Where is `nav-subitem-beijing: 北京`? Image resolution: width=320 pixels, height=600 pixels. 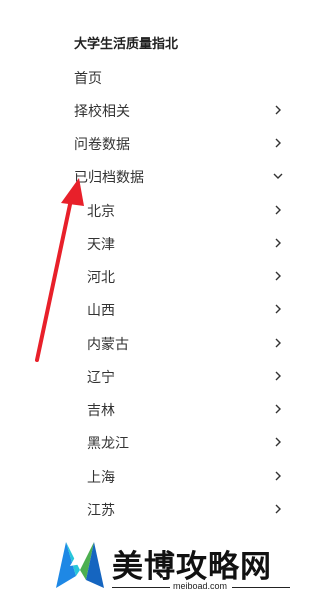
nav-subitem-beijing: 北京 is located at coordinates (150, 211).